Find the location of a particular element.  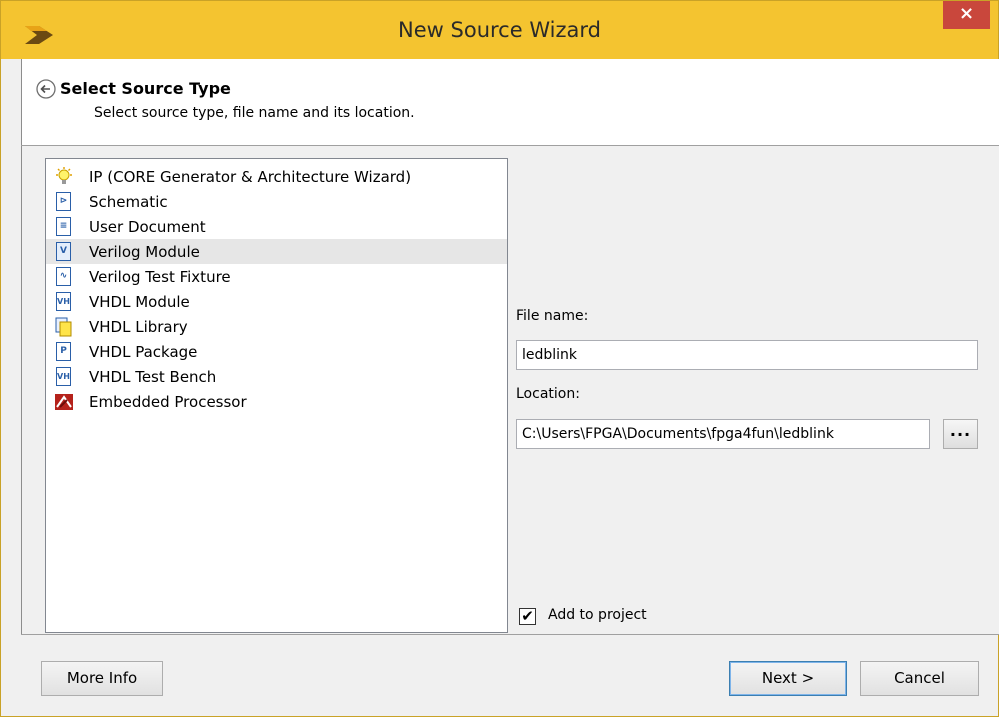

add-to-project-checkbox: ✔ is located at coordinates (527, 616).